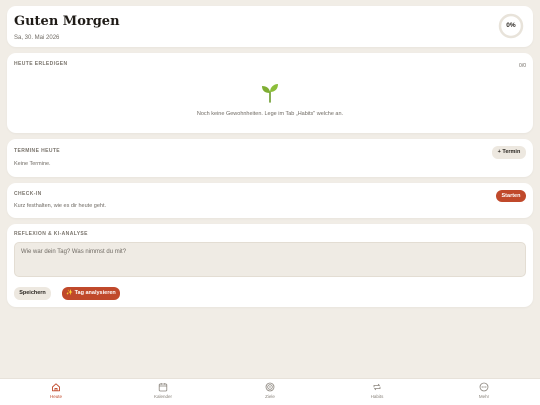 Image resolution: width=540 pixels, height=405 pixels. Describe the element at coordinates (377, 387) in the screenshot. I see `repeat-icon` at that location.